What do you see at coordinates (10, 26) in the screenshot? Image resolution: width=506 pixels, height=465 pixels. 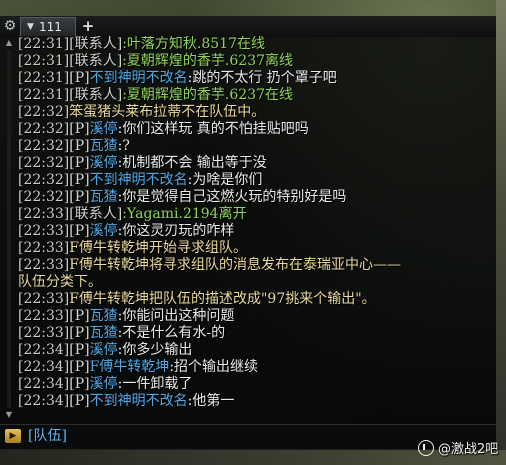 I see `gear-icon: ⚙` at bounding box center [10, 26].